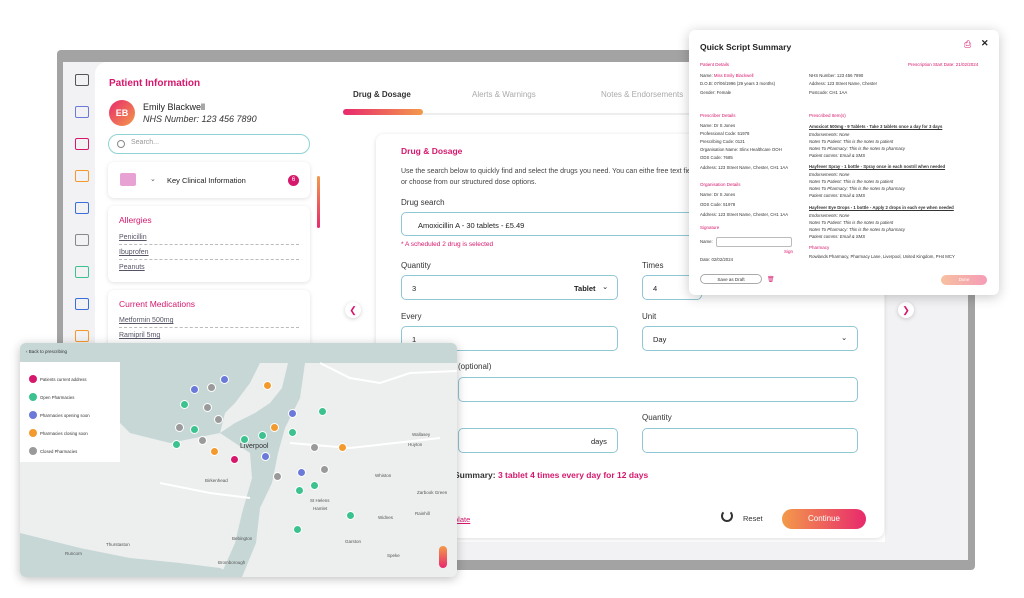 The width and height of the screenshot is (1024, 598). Describe the element at coordinates (234, 459) in the screenshot. I see `patient-location-pin` at that location.